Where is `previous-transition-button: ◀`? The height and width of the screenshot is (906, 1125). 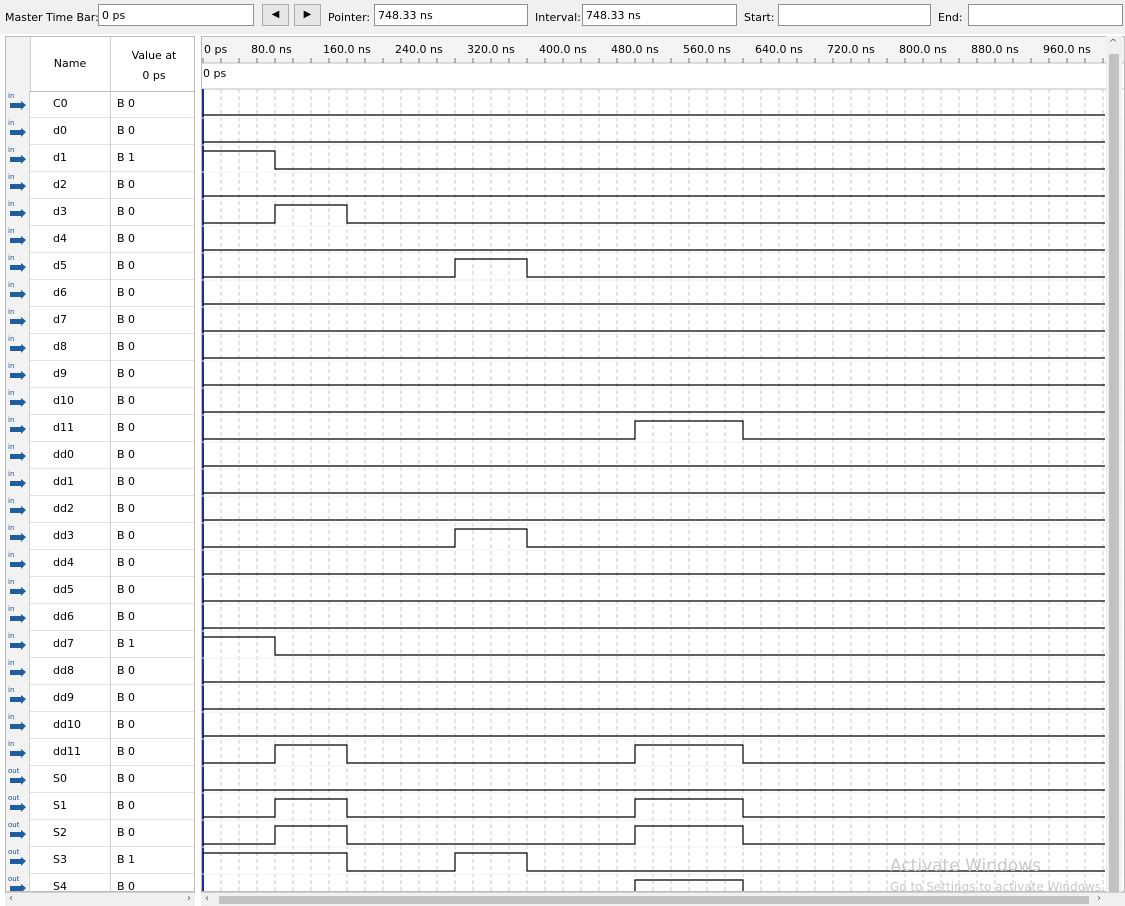
previous-transition-button: ◀ is located at coordinates (275, 15).